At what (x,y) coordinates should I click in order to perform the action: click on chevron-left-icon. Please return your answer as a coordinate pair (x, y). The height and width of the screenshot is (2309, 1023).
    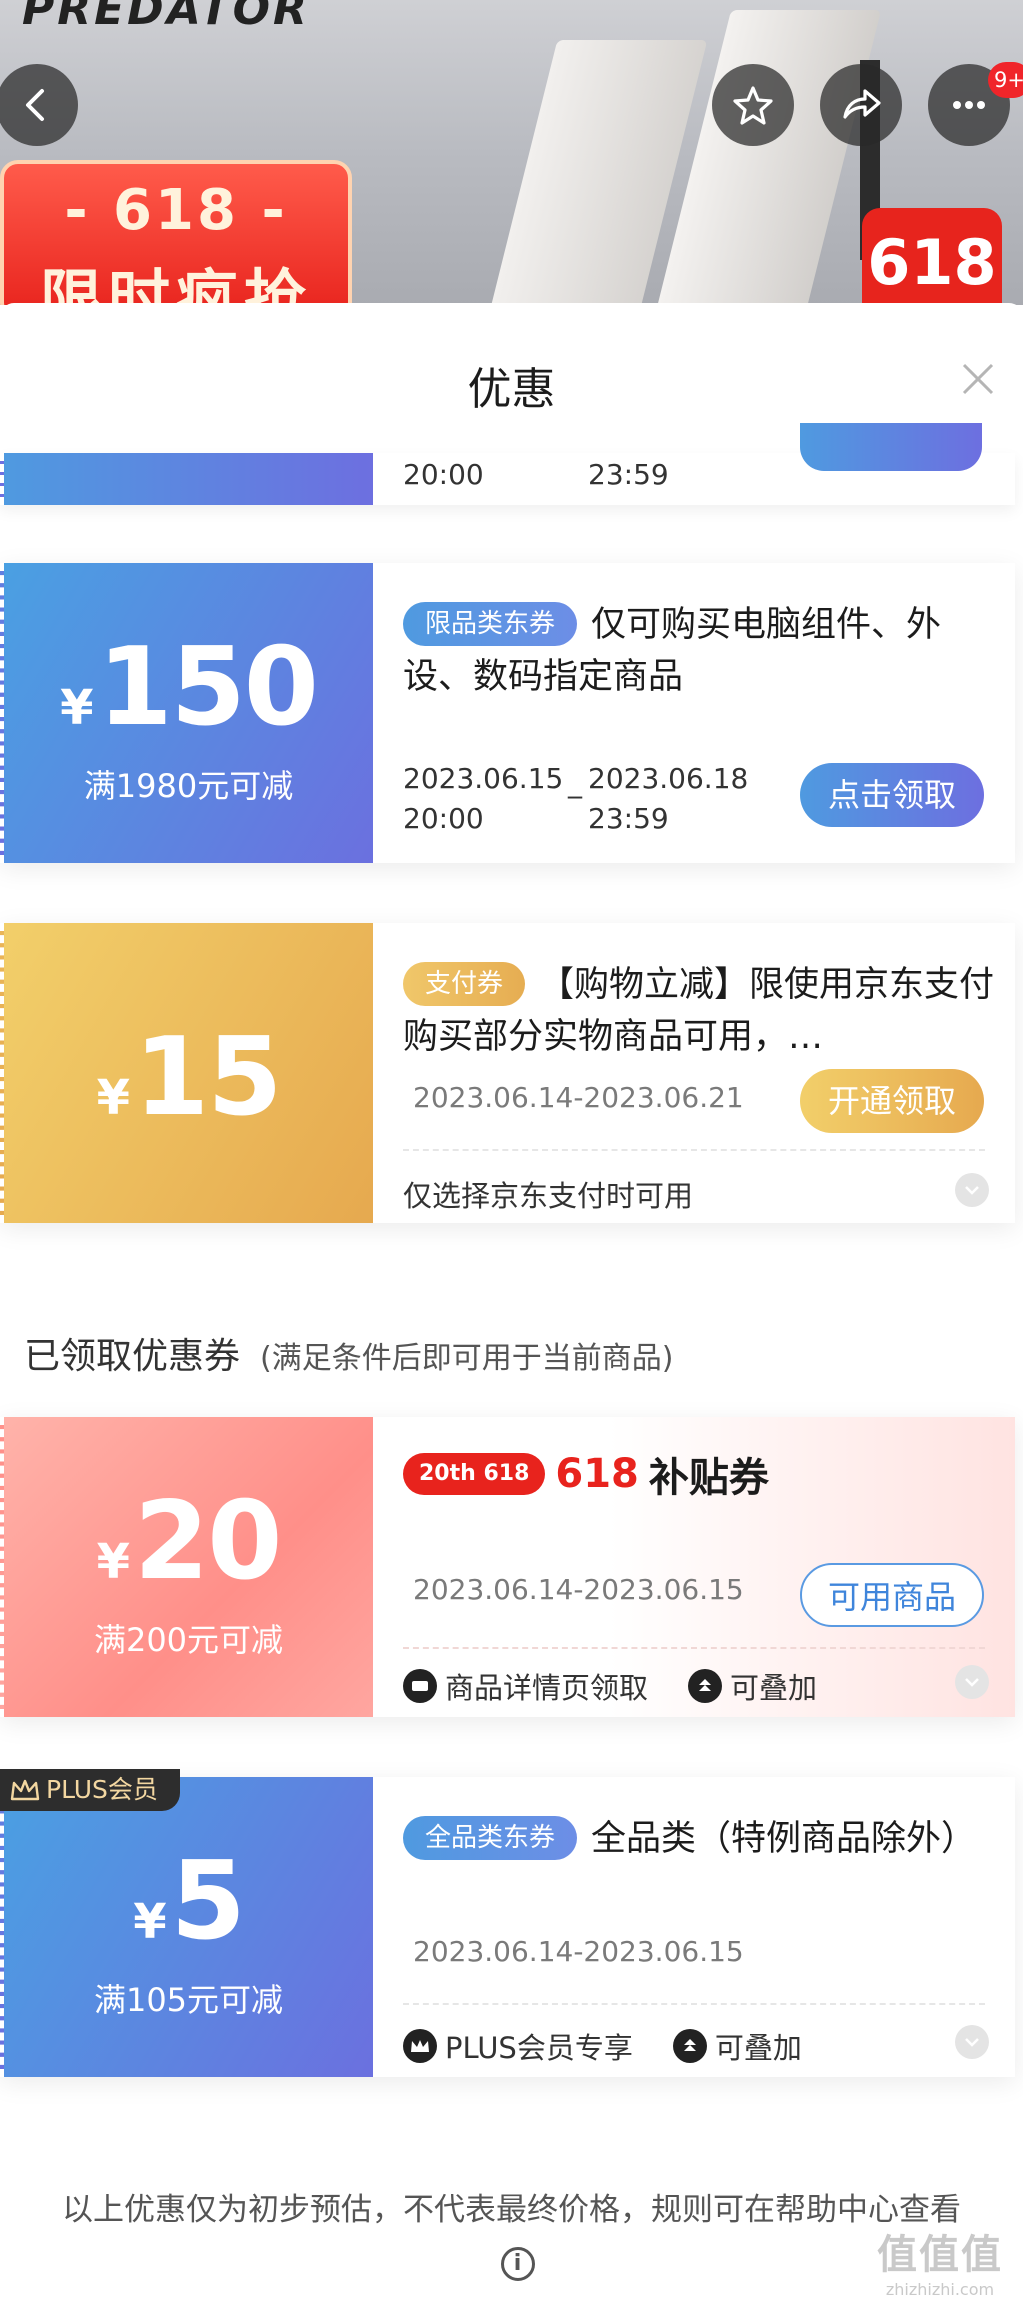
    Looking at the image, I should click on (35, 105).